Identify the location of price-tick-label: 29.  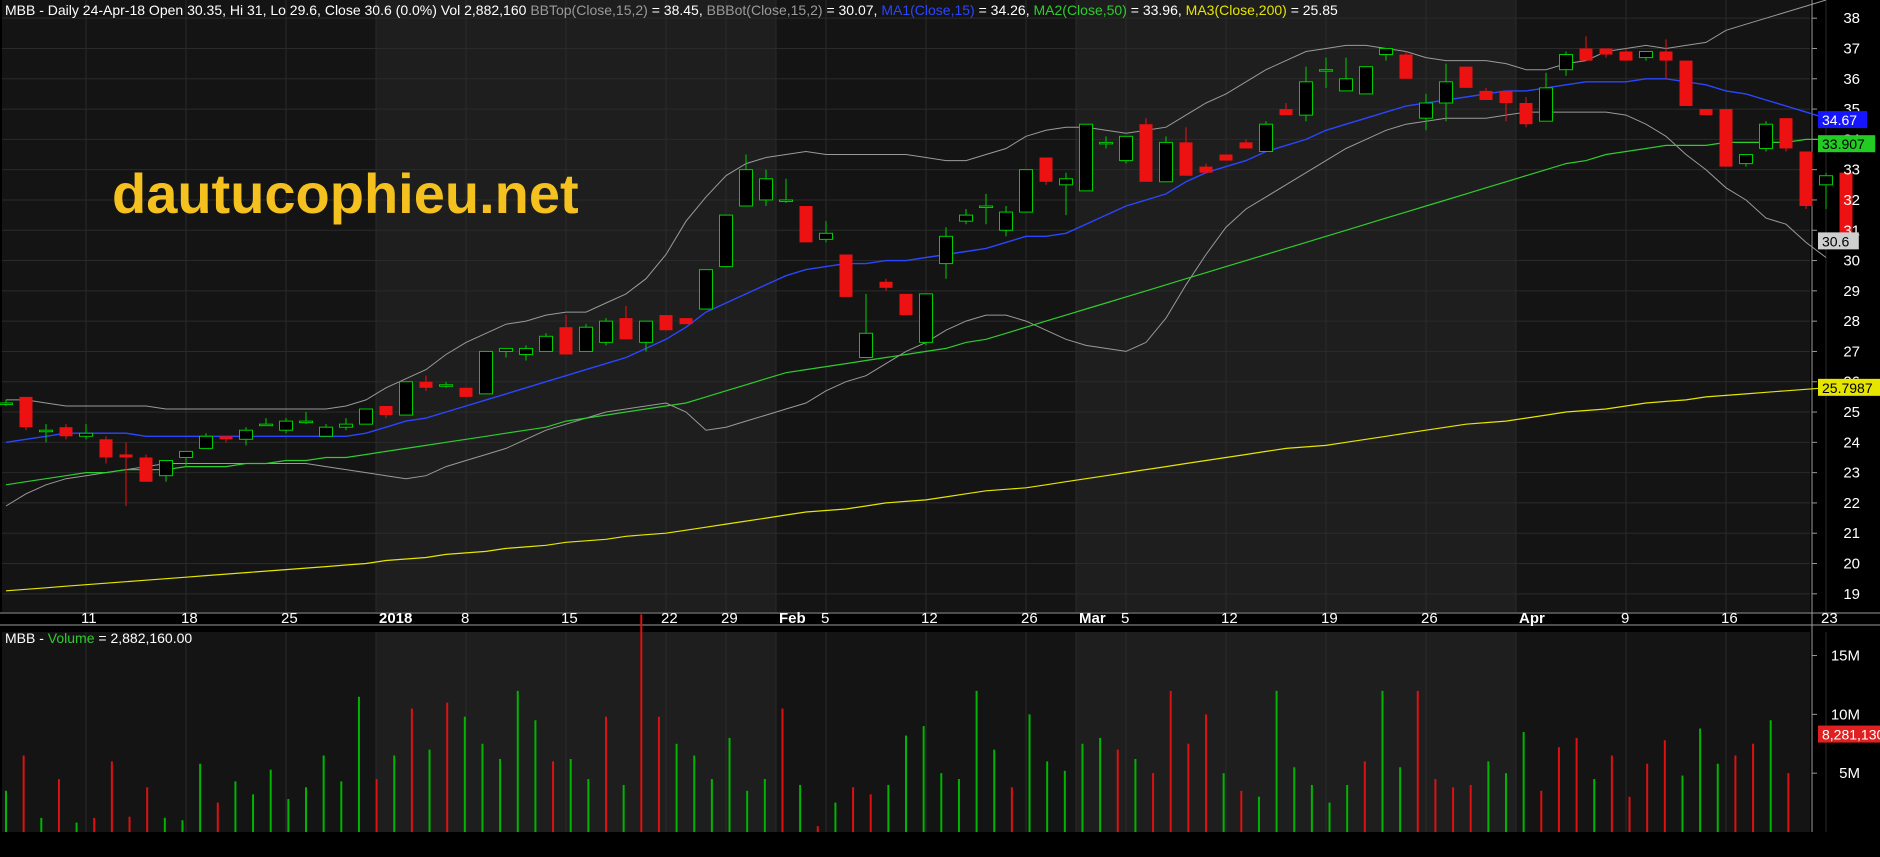
(1851, 291).